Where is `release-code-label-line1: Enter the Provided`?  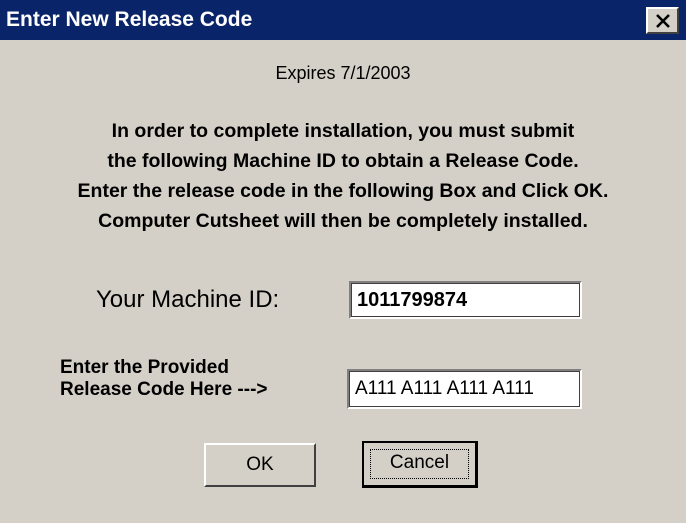
release-code-label-line1: Enter the Provided is located at coordinates (144, 367).